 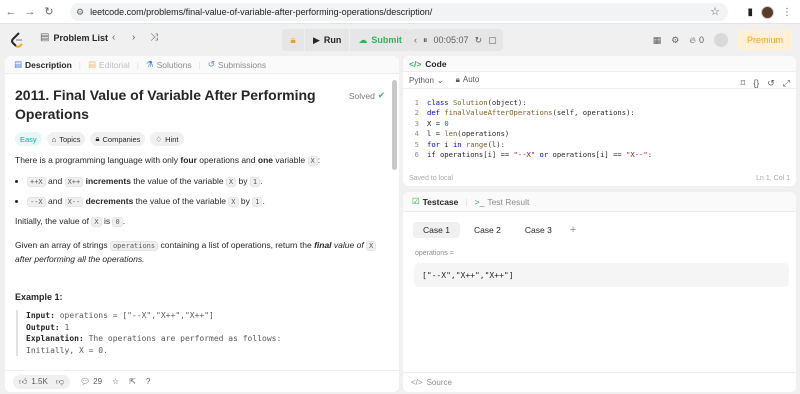 What do you see at coordinates (394, 125) in the screenshot?
I see `description-scrollbar` at bounding box center [394, 125].